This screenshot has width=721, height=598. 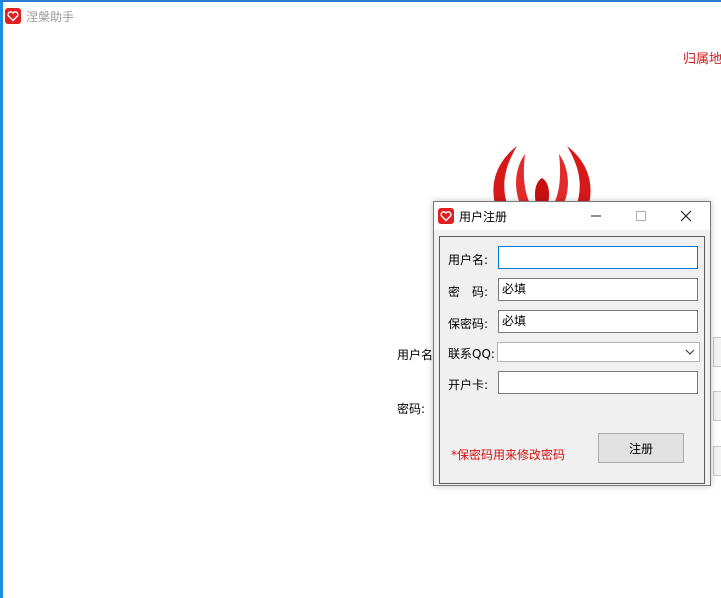 I want to click on security-password-hint: *保密码用来修改密码, so click(x=508, y=455).